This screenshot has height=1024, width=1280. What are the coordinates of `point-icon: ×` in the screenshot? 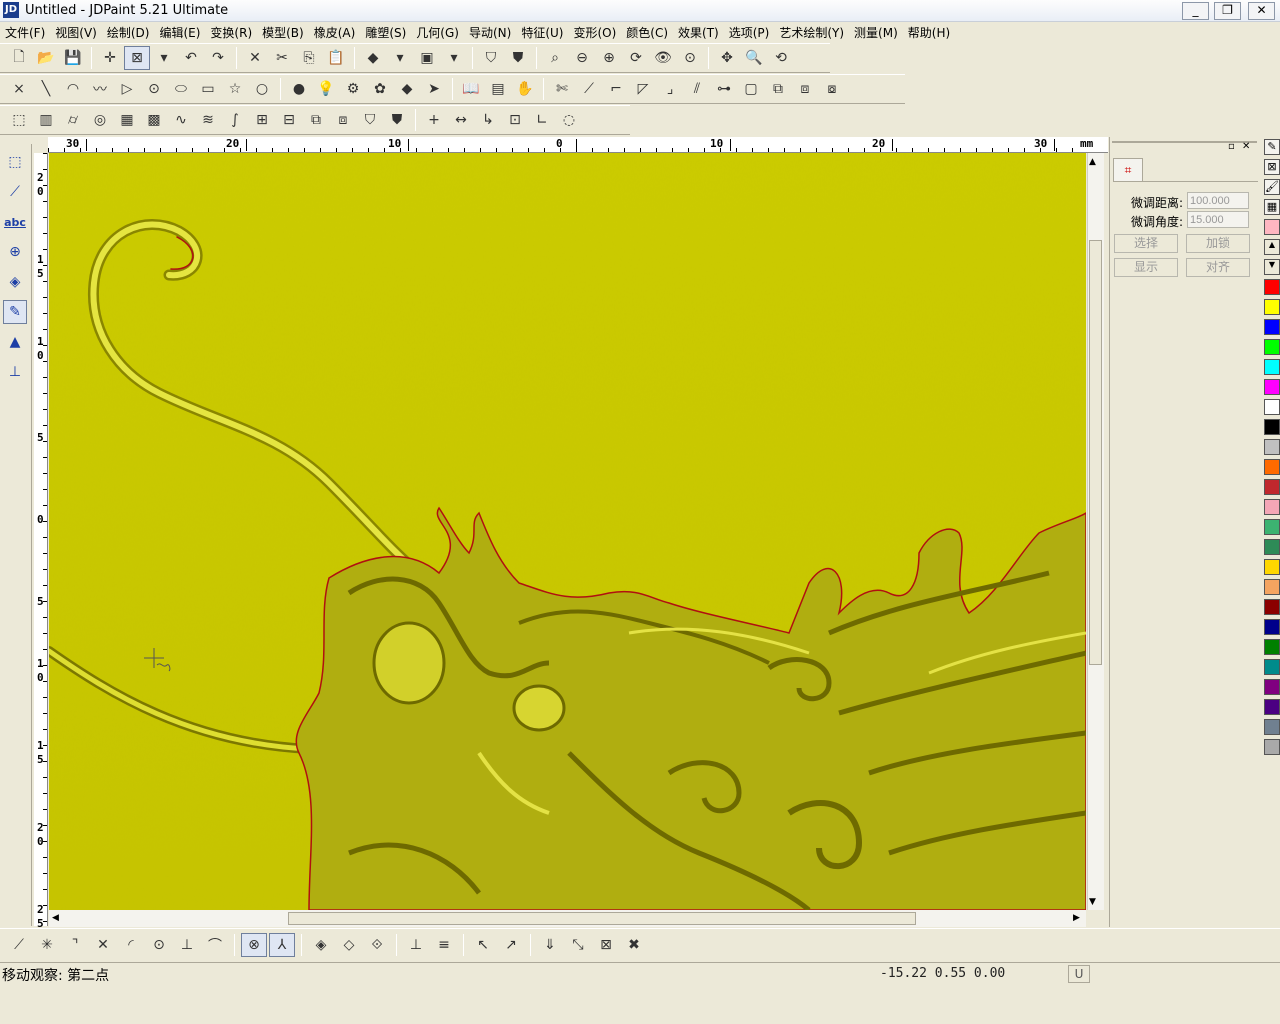 It's located at (19, 89).